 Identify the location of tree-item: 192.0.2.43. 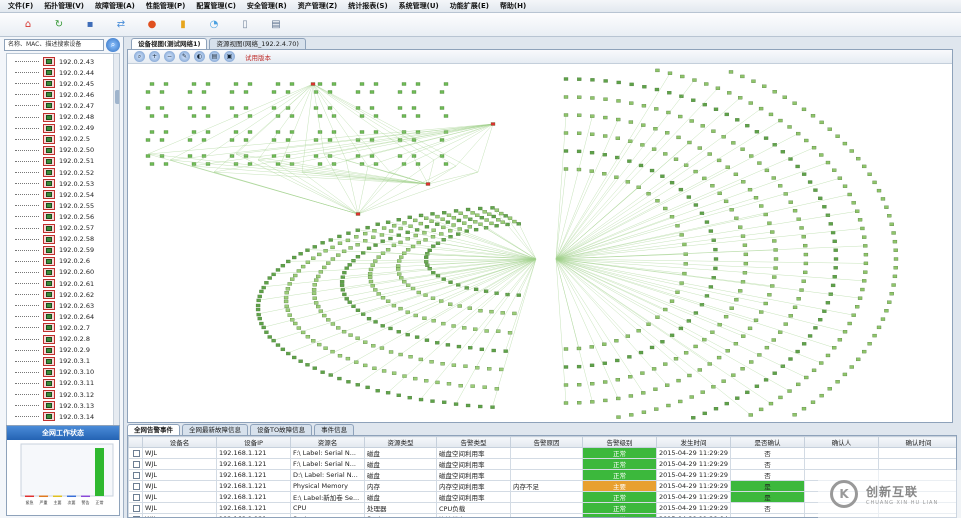
(59, 61).